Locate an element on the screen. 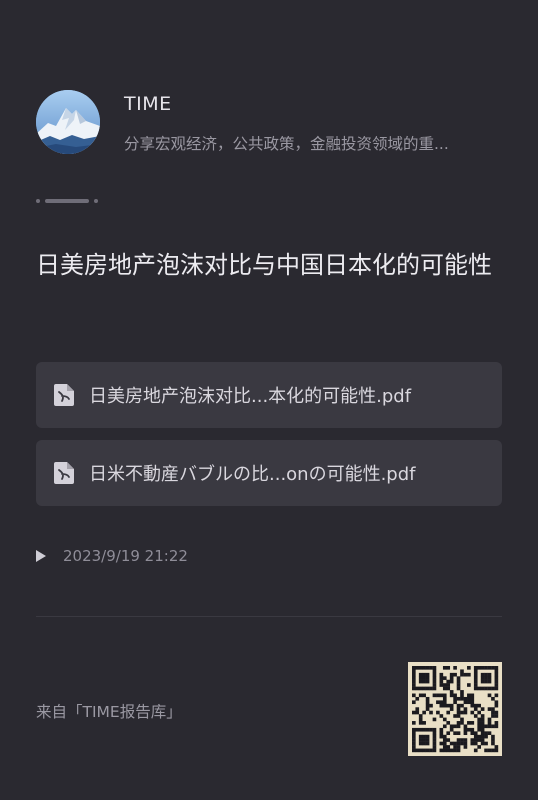 The width and height of the screenshot is (538, 800). qr-code is located at coordinates (455, 709).